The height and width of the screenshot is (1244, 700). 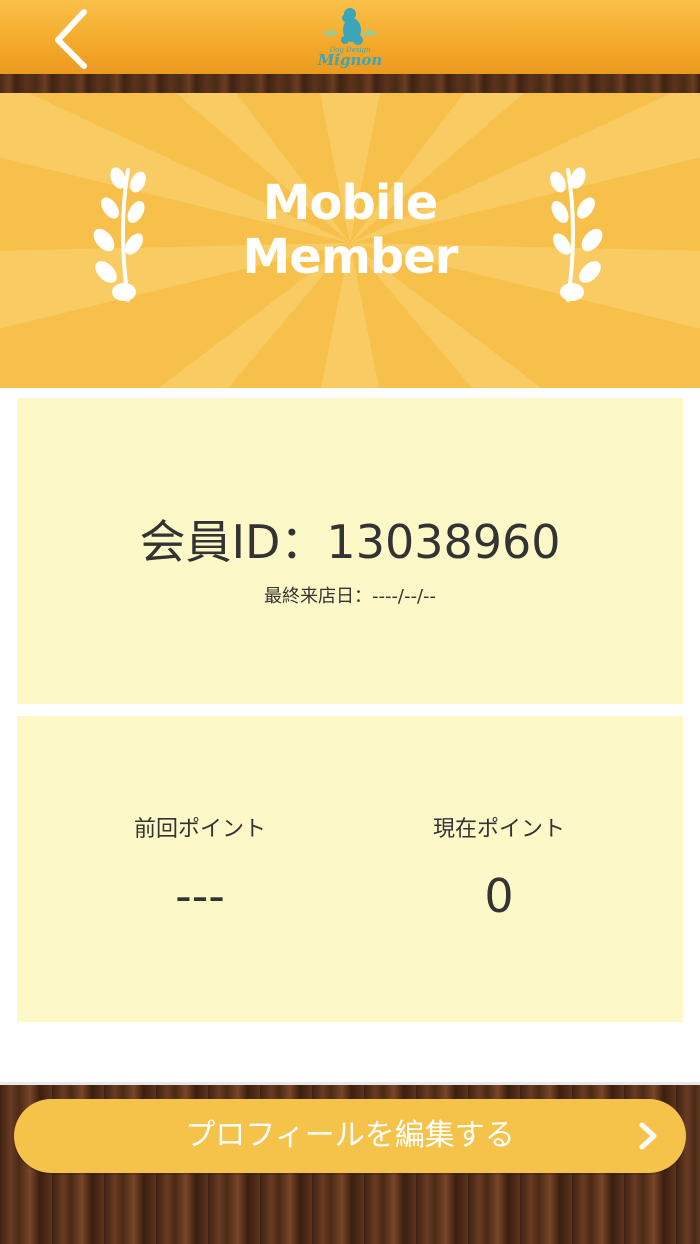 I want to click on app-header: Dog Design Mignon, so click(x=350, y=37).